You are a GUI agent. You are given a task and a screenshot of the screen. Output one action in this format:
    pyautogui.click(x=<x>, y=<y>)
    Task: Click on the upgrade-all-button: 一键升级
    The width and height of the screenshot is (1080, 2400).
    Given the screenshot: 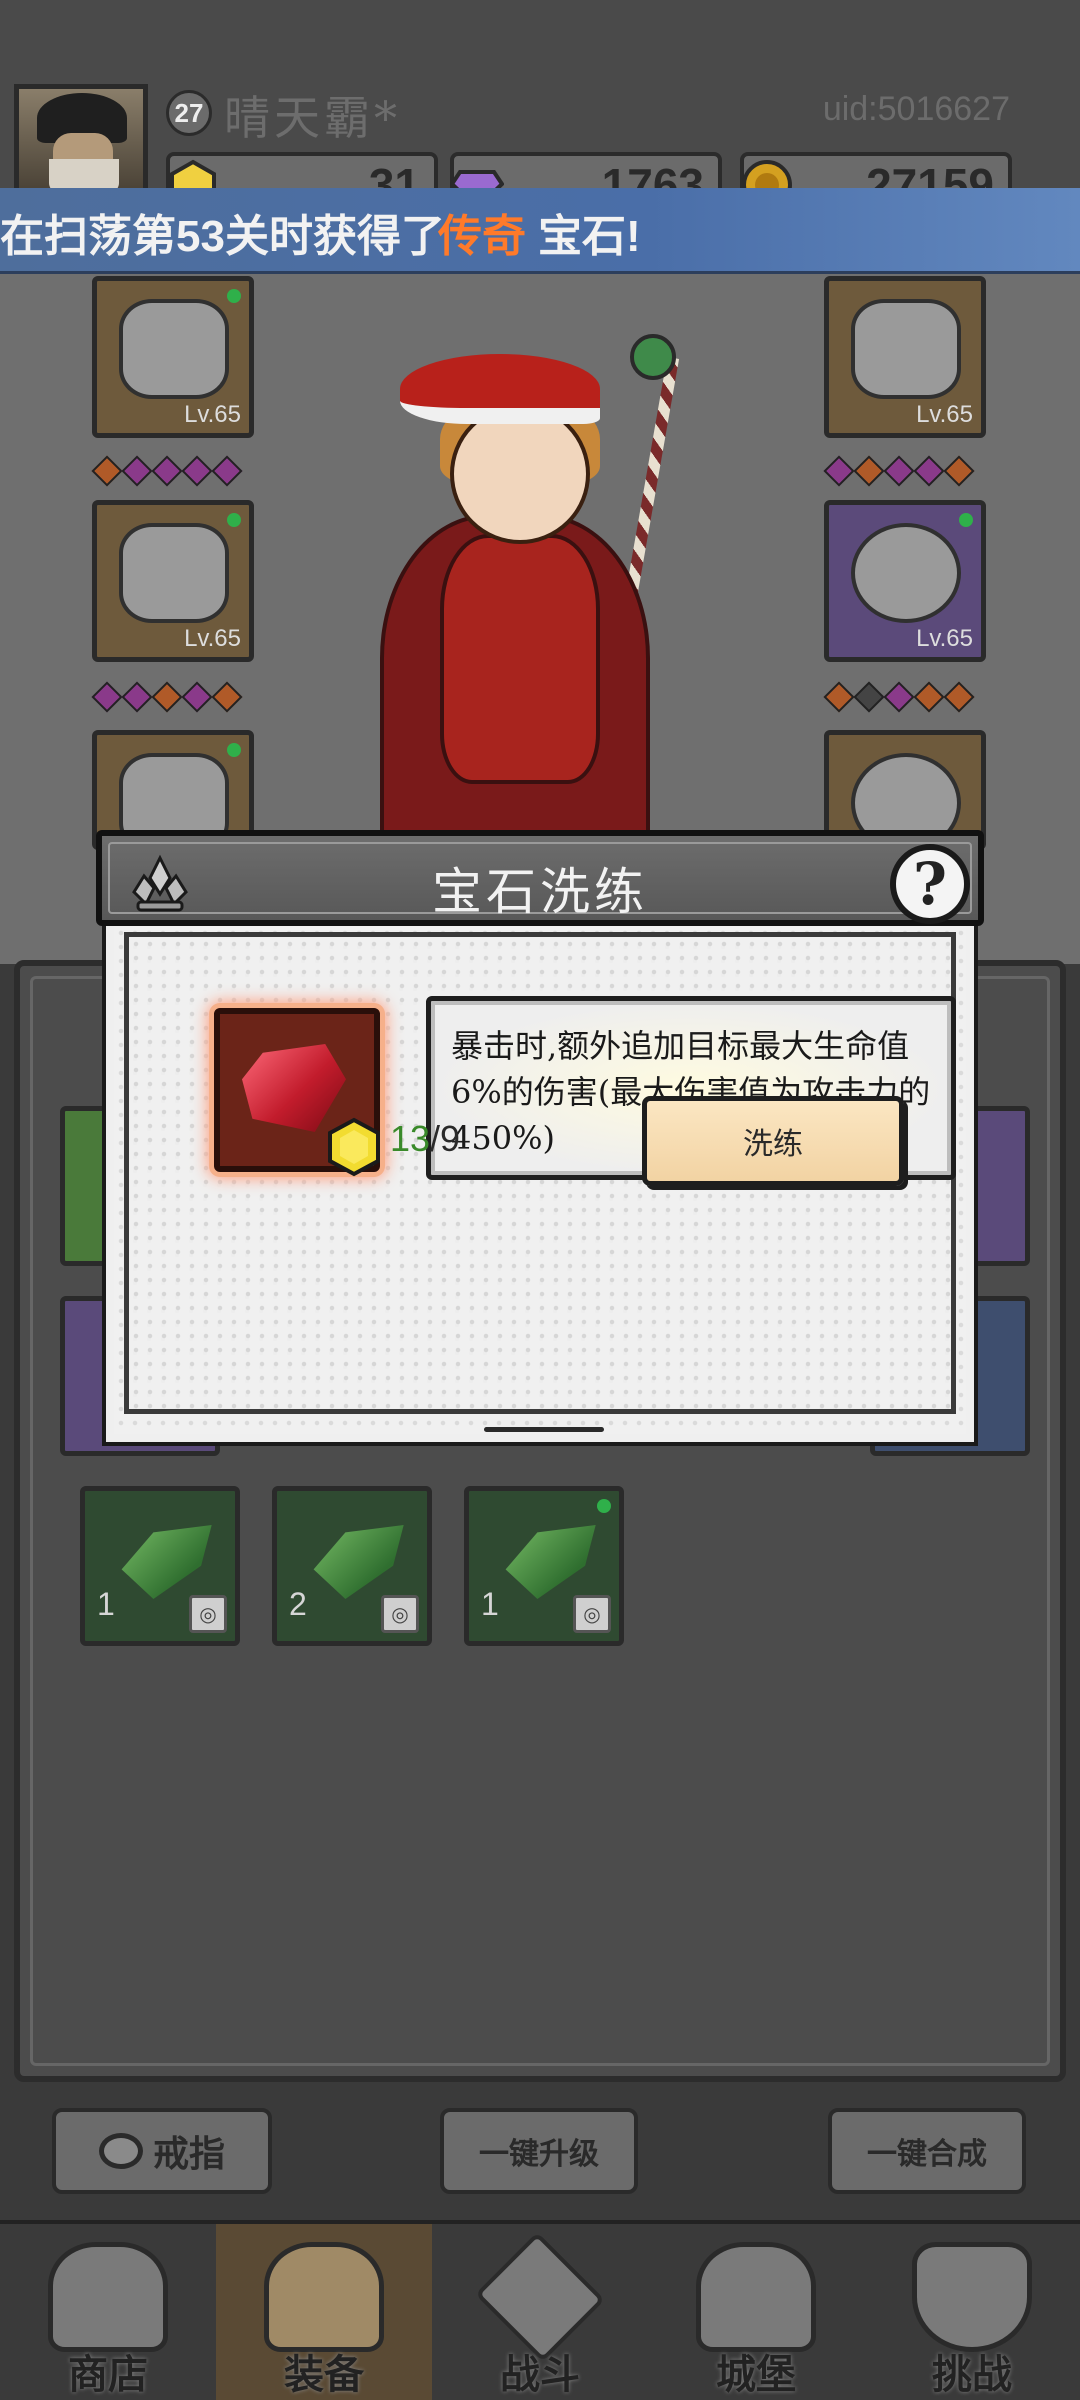 What is the action you would take?
    pyautogui.click(x=539, y=2151)
    